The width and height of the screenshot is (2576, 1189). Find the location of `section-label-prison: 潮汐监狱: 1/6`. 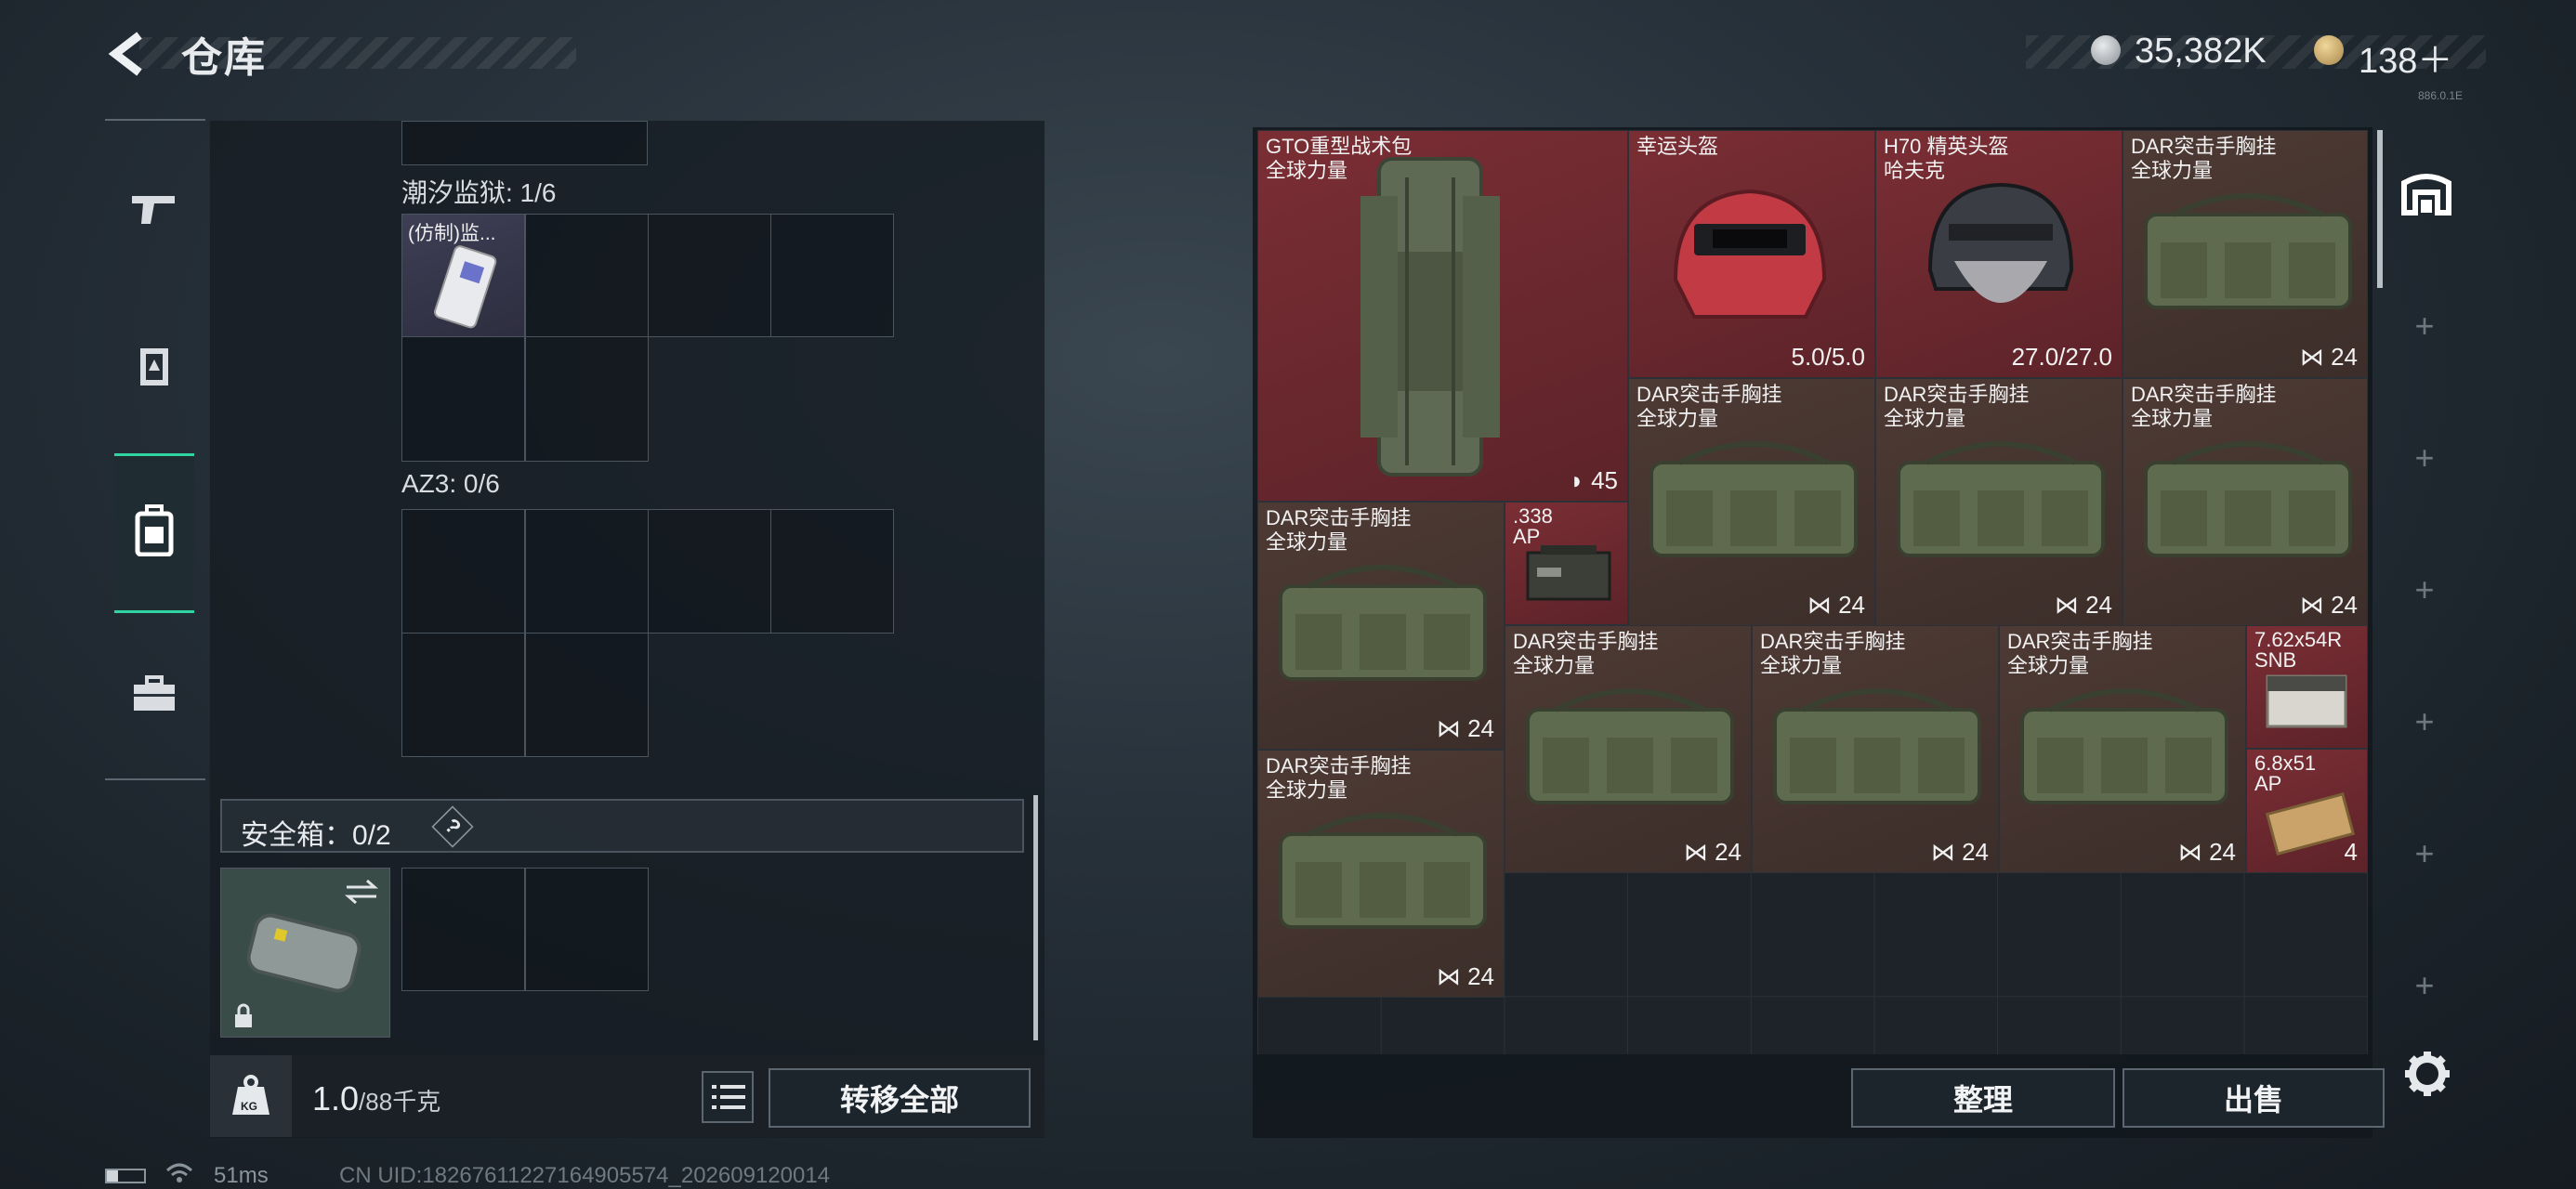

section-label-prison: 潮汐监狱: 1/6 is located at coordinates (479, 192).